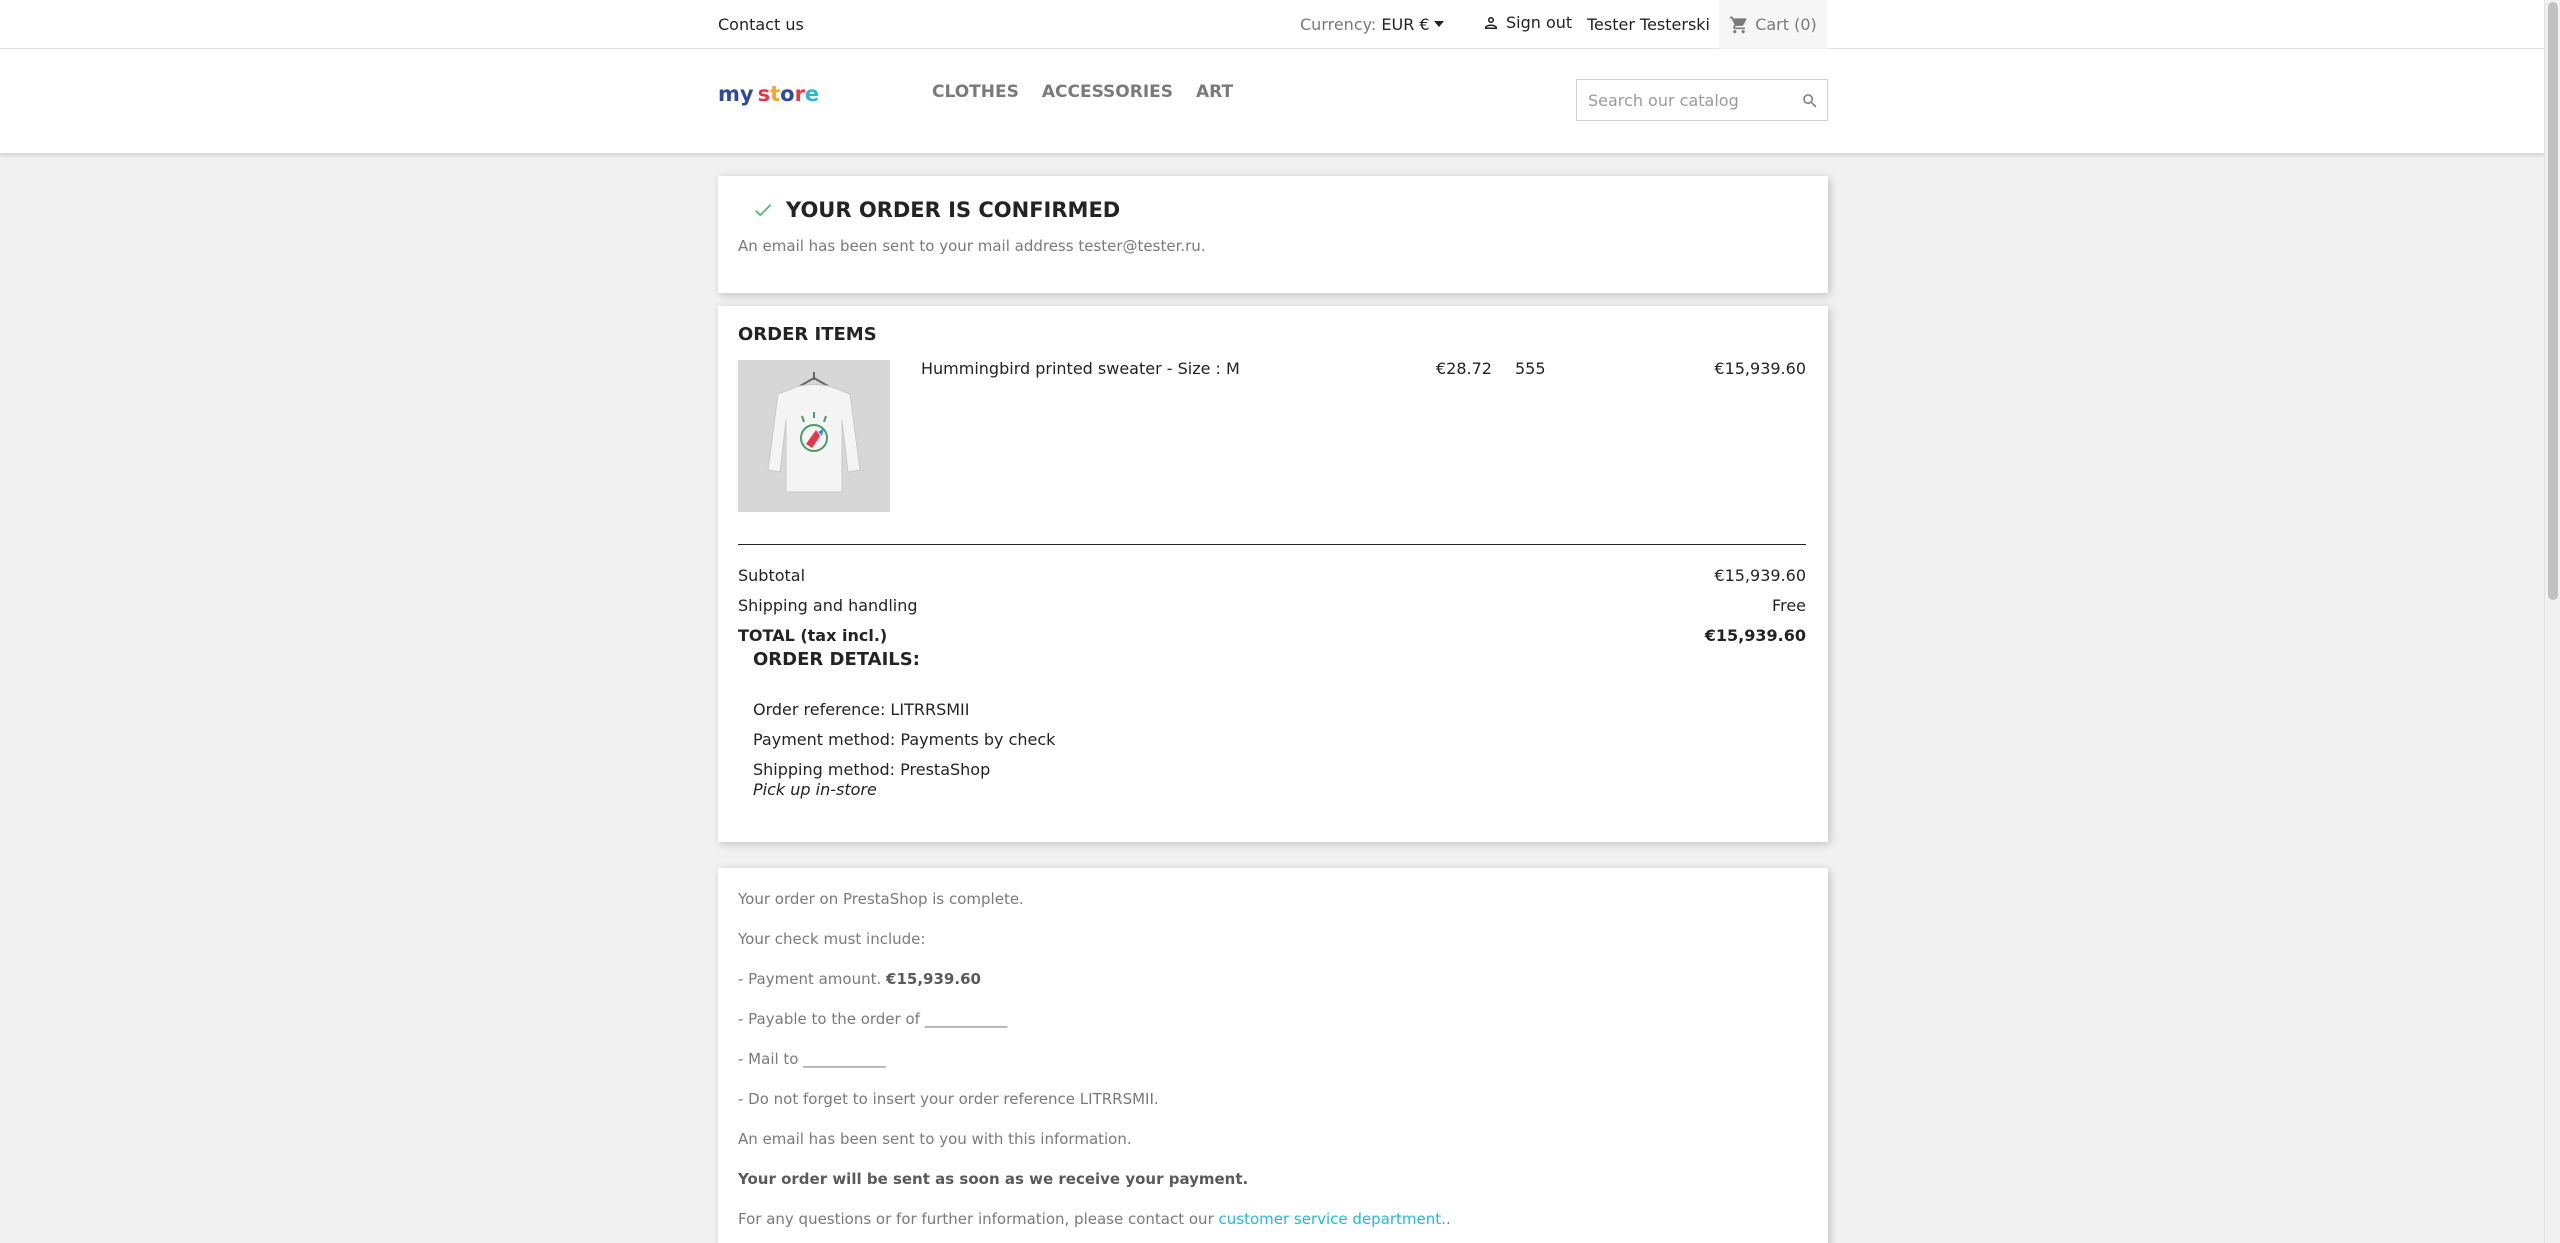 The width and height of the screenshot is (2560, 1243). What do you see at coordinates (2552, 621) in the screenshot?
I see `page-scrollbar` at bounding box center [2552, 621].